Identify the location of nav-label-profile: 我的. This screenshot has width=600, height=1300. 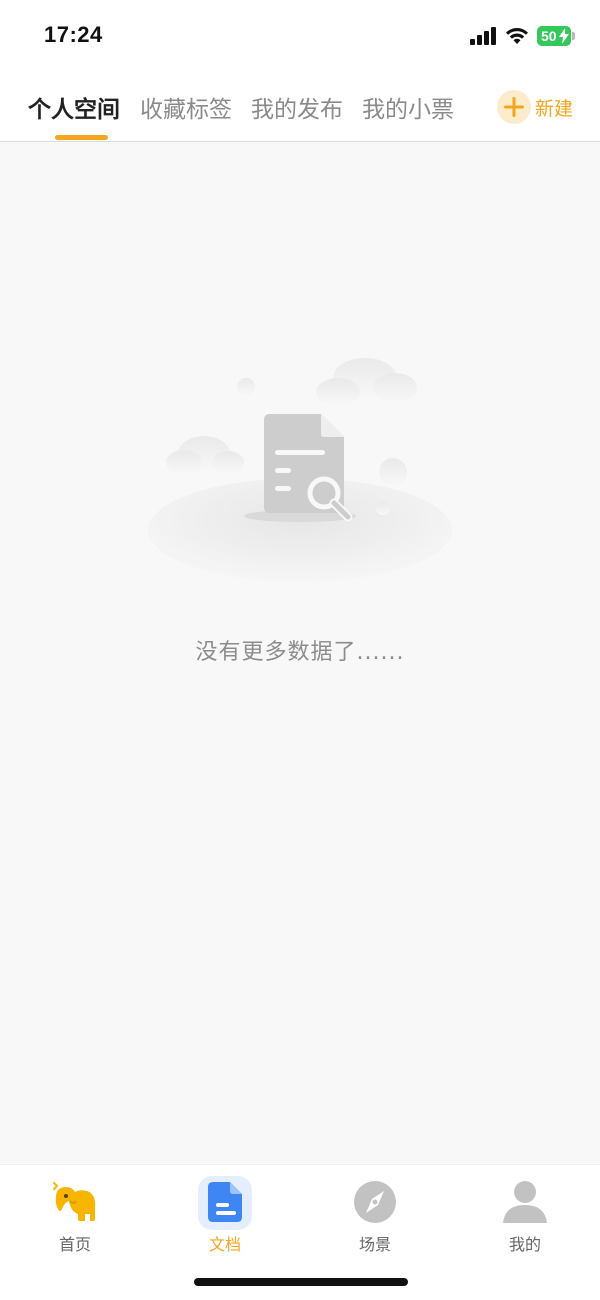
(524, 1244).